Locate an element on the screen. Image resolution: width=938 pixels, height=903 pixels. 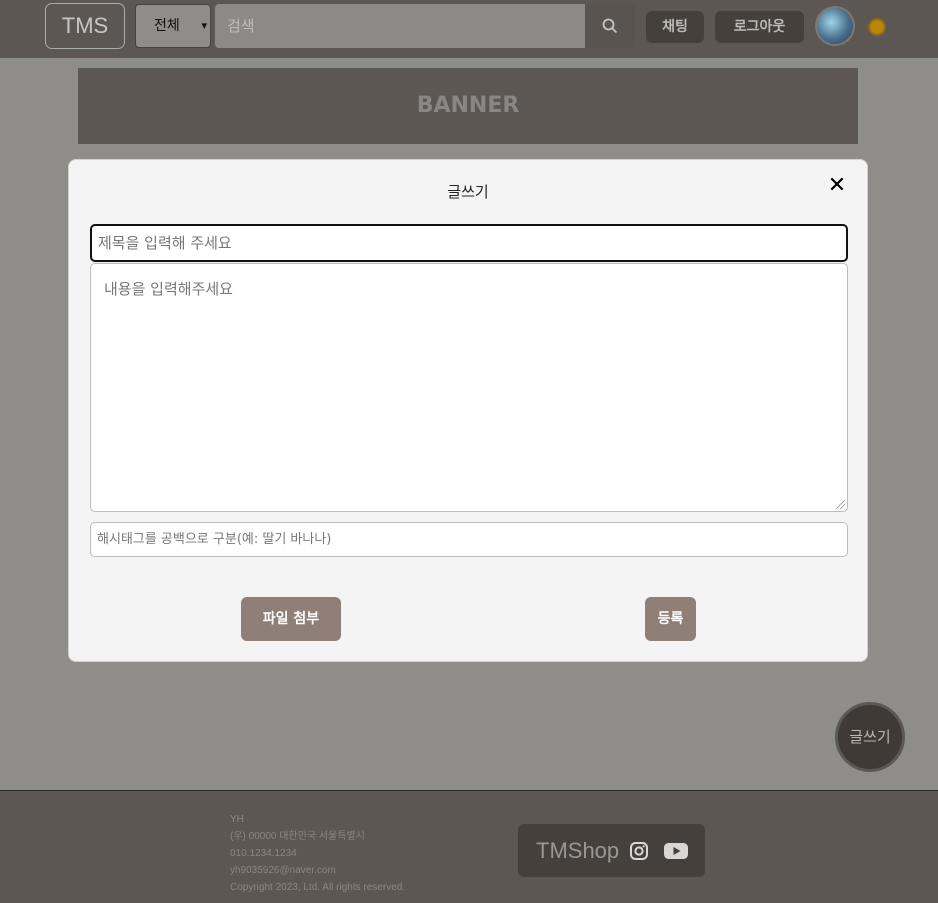
footer-brand-box: TMShop is located at coordinates (611, 850).